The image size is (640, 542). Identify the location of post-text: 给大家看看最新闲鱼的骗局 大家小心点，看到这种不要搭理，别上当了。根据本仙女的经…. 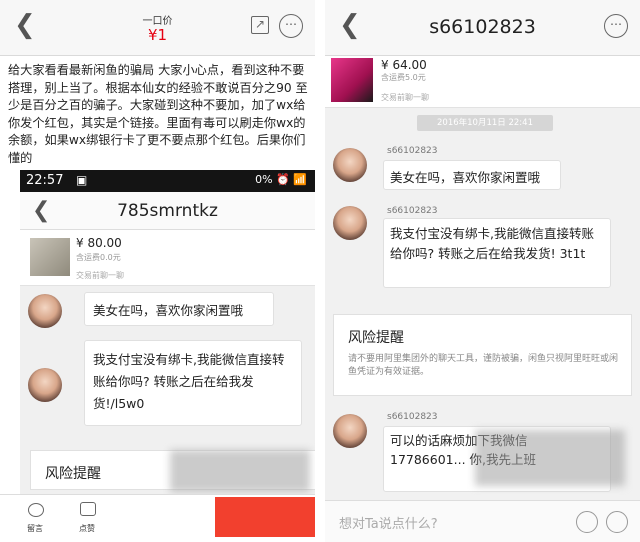
(158, 114).